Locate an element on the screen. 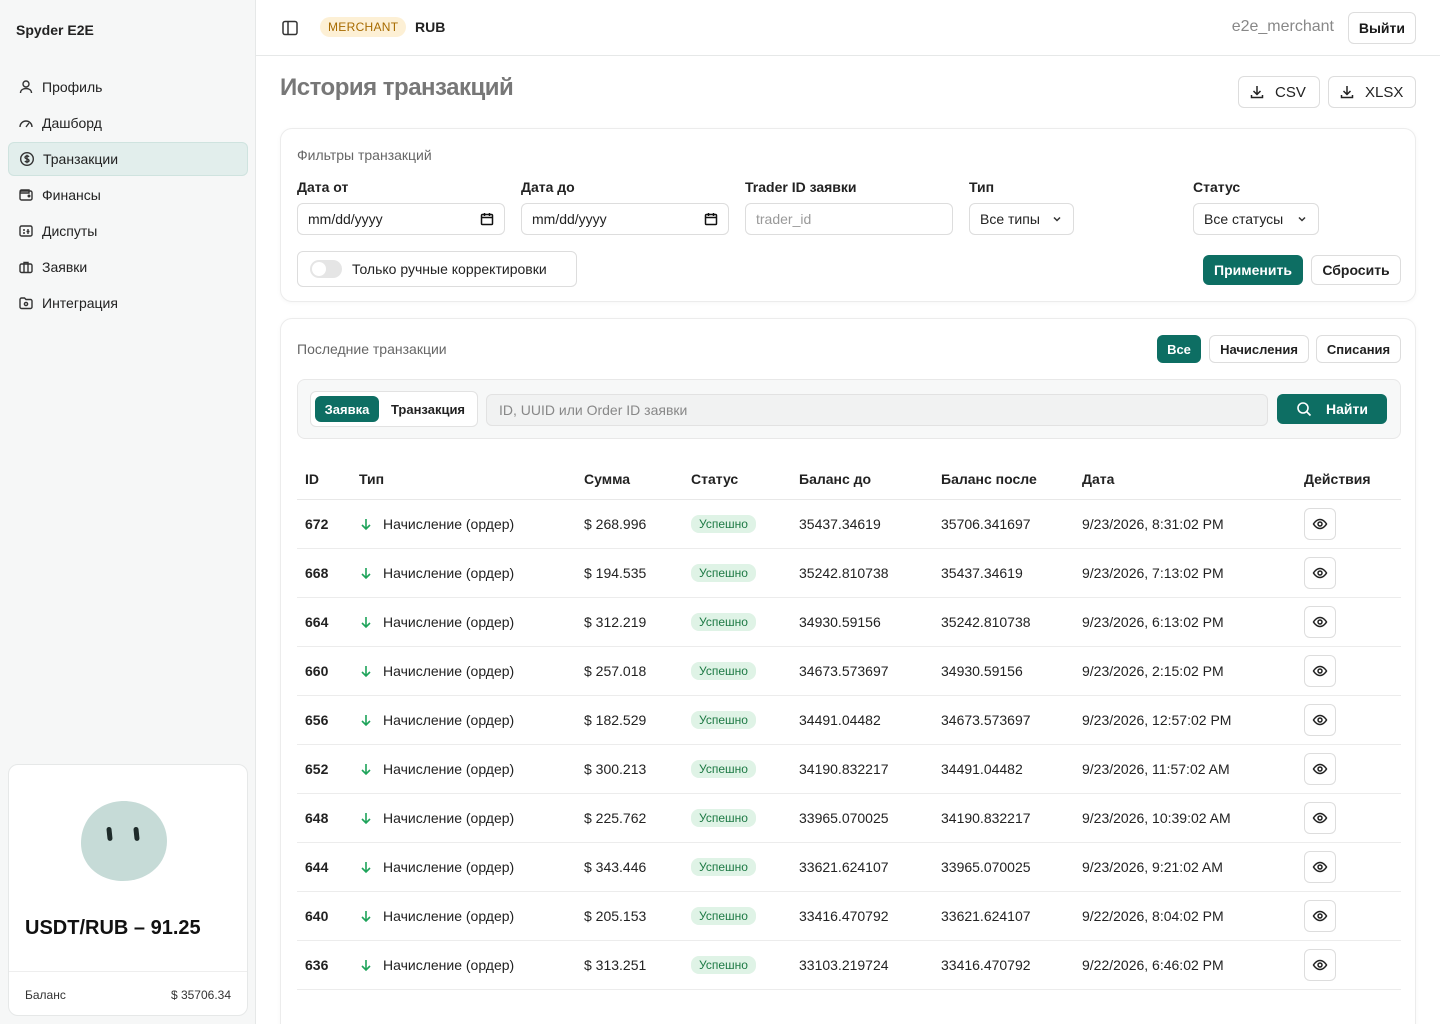 The image size is (1440, 1024). find-button: Найти is located at coordinates (1332, 409).